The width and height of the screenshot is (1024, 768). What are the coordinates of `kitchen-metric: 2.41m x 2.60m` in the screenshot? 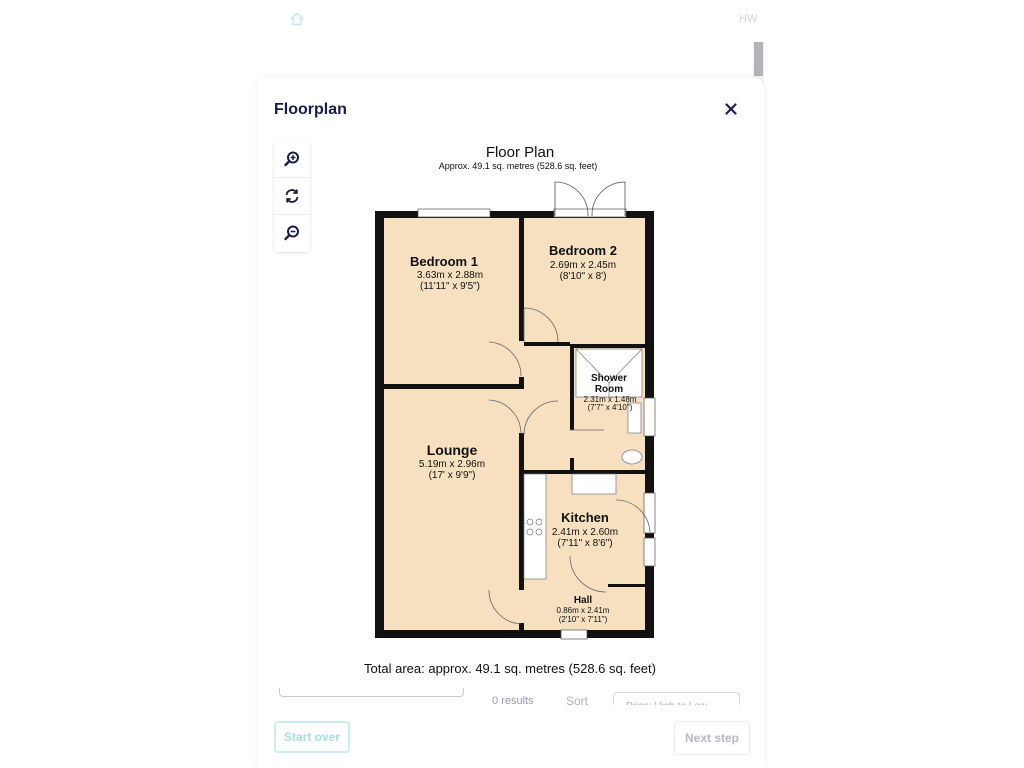 It's located at (585, 532).